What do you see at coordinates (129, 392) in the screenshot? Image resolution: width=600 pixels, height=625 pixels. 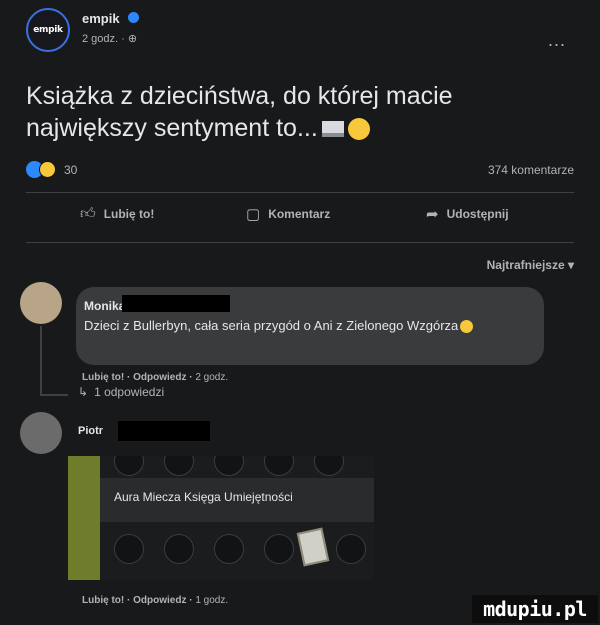 I see `replies-link-label: 1 odpowiedzi` at bounding box center [129, 392].